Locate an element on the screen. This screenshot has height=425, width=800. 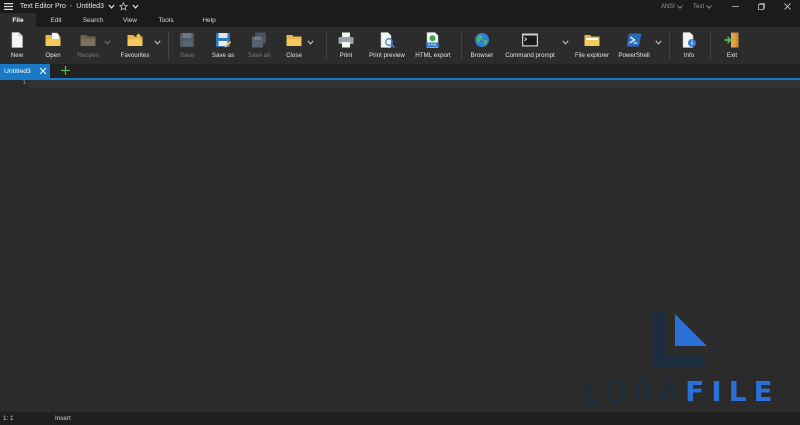
encoding-label: ANSI is located at coordinates (667, 6).